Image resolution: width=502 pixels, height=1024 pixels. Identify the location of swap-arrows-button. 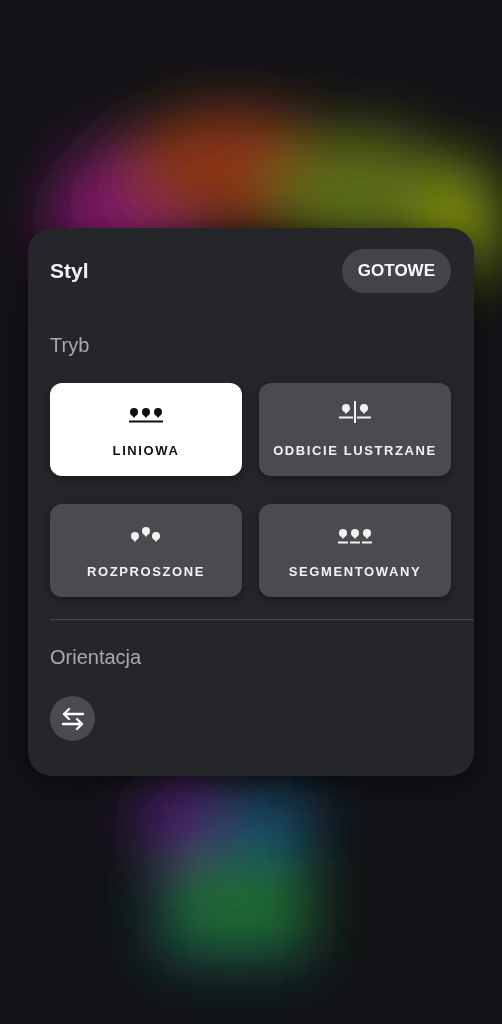
(72, 718).